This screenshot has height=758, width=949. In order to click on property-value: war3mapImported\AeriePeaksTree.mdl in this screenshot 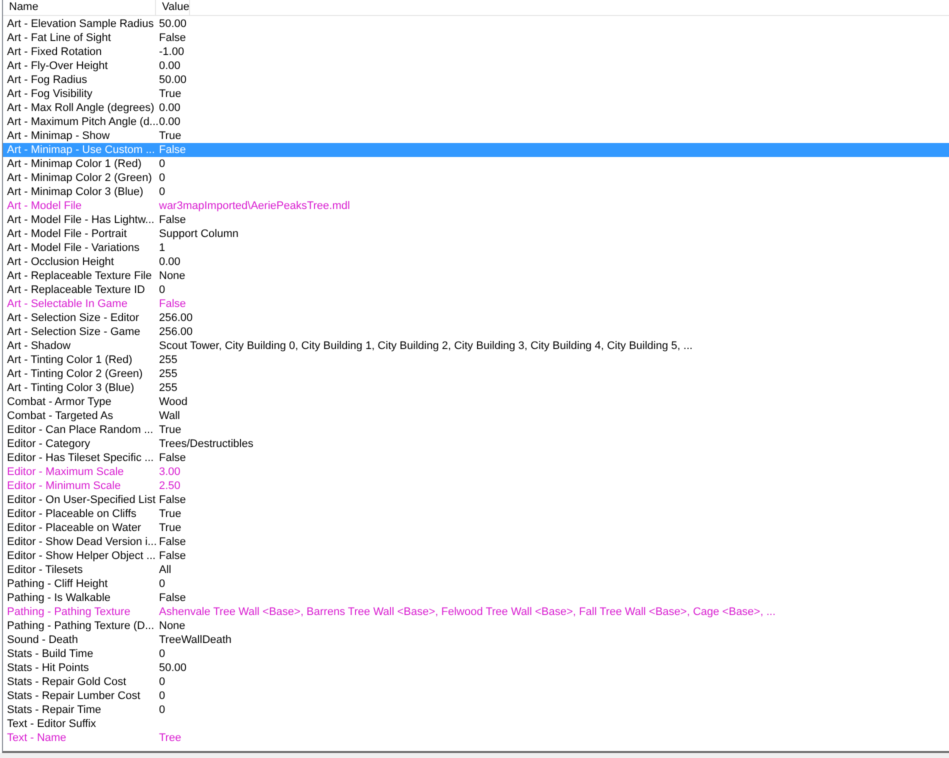, I will do `click(254, 206)`.